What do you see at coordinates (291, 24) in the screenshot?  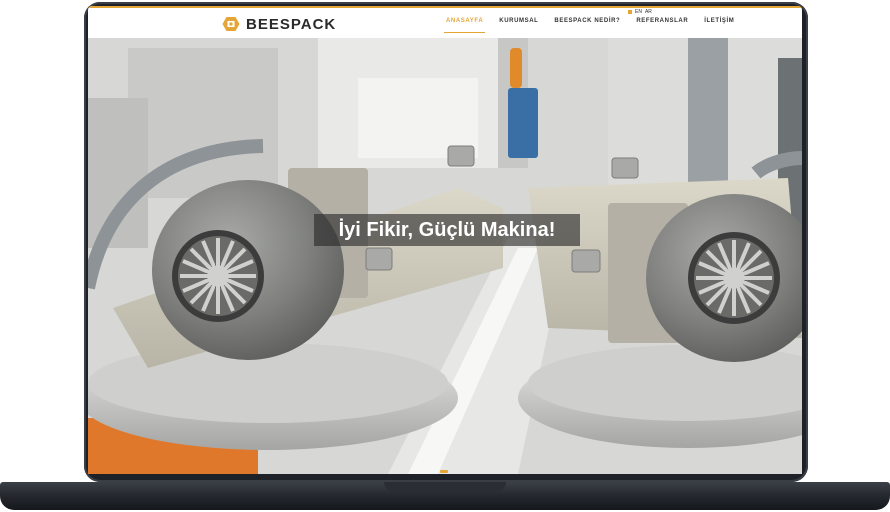 I see `brand-name: BEESPACK` at bounding box center [291, 24].